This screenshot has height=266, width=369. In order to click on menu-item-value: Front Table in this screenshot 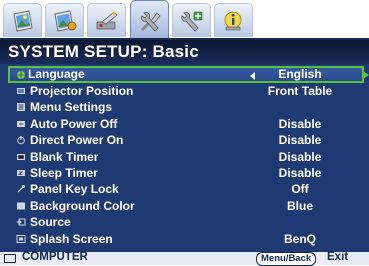, I will do `click(300, 91)`.